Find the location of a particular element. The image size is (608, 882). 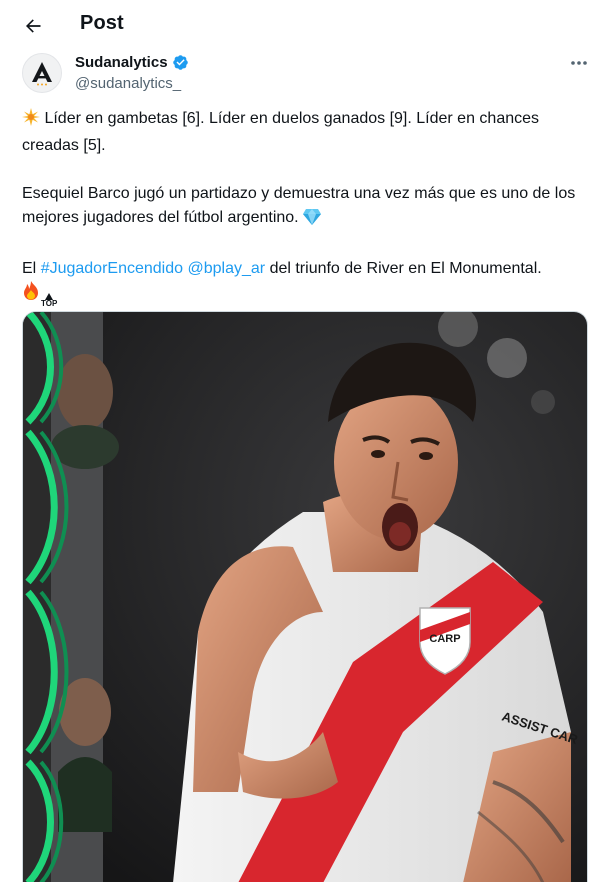

svg-text: CARP is located at coordinates (444, 639).